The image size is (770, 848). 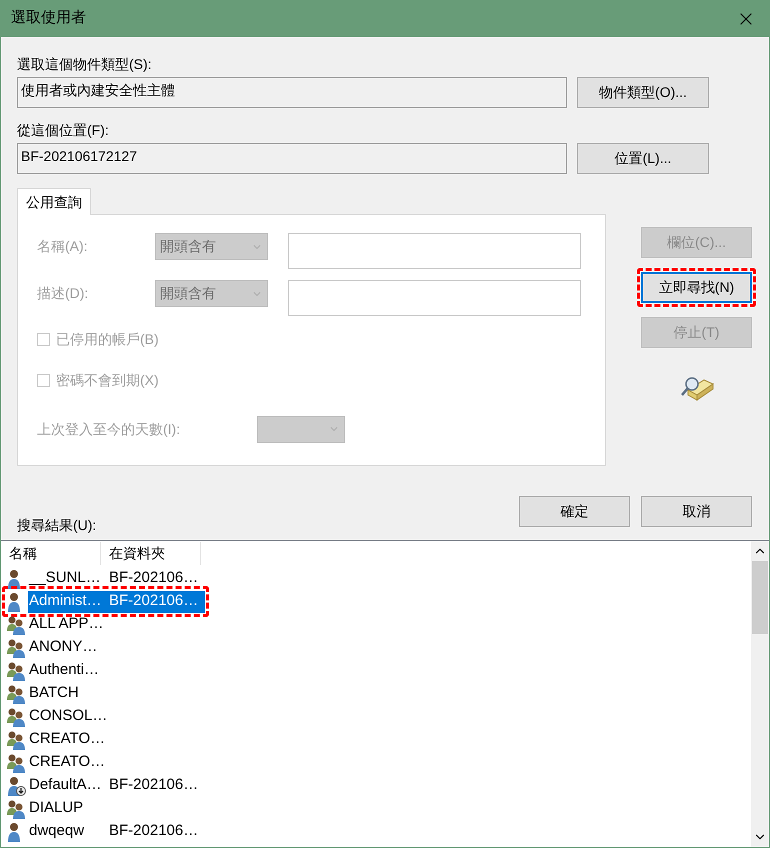 What do you see at coordinates (16, 786) in the screenshot?
I see `user-download-icon` at bounding box center [16, 786].